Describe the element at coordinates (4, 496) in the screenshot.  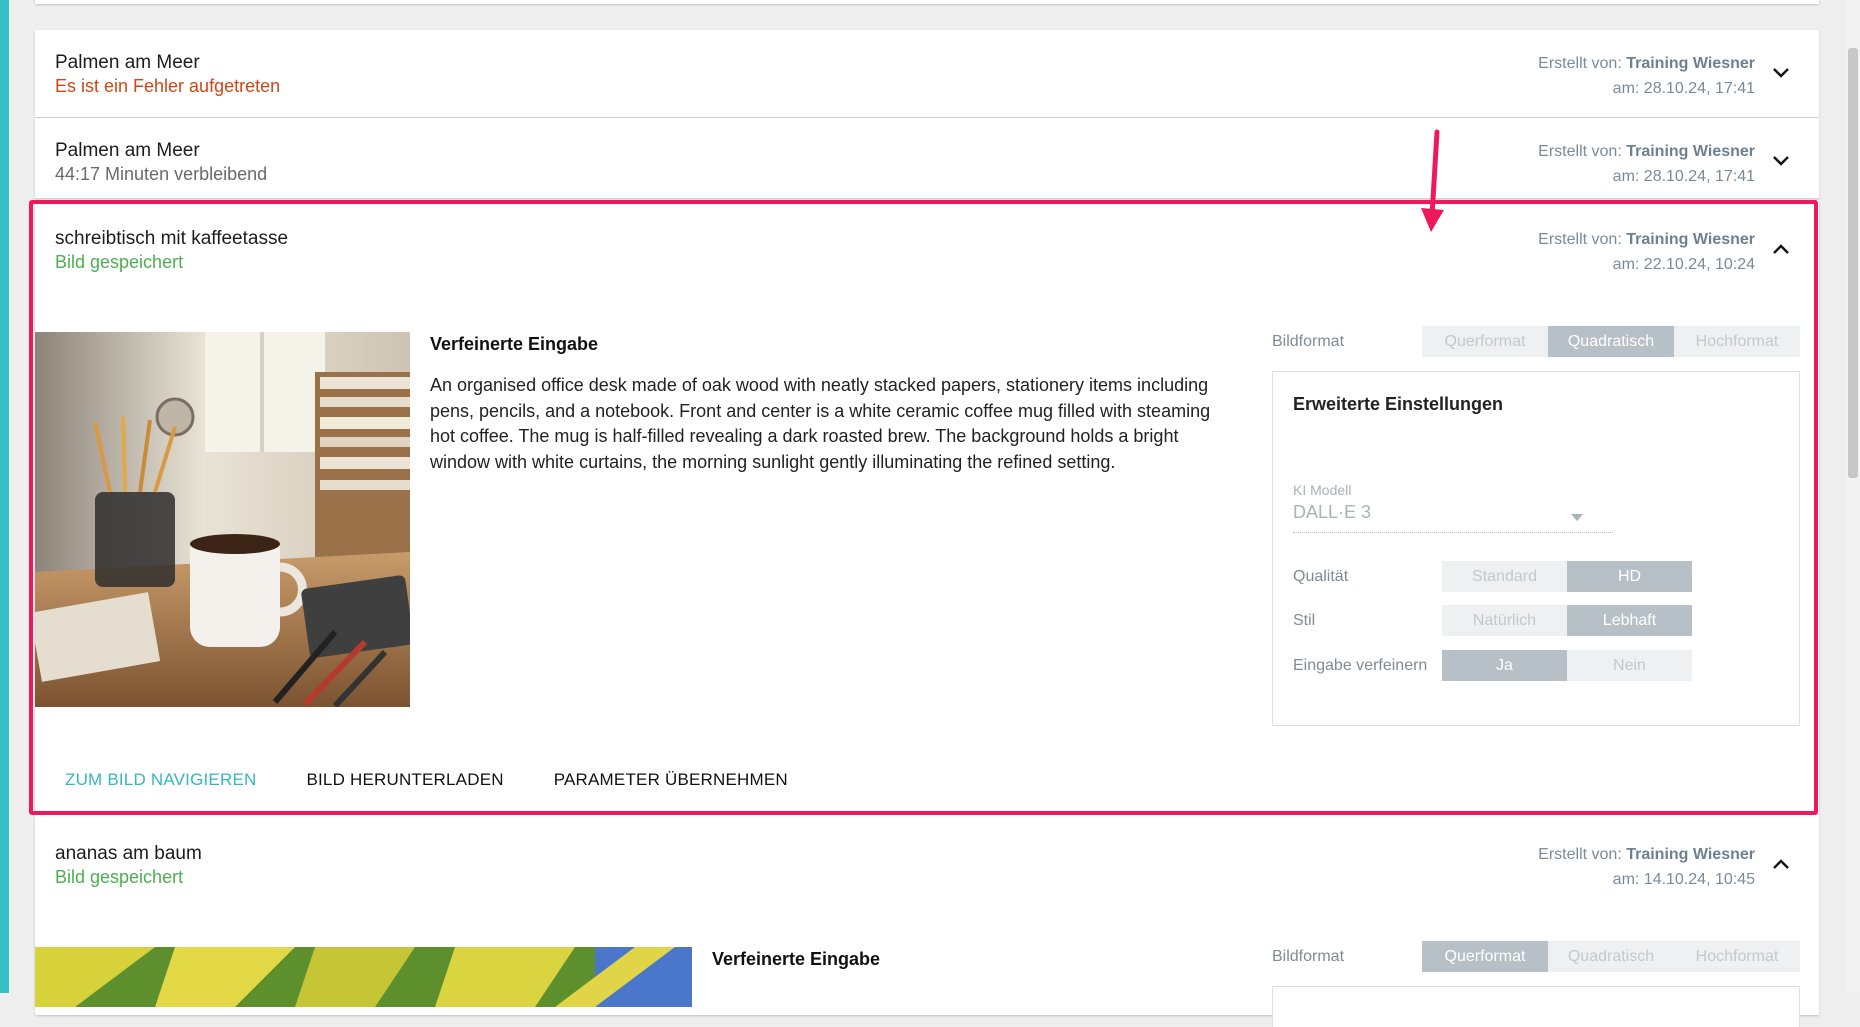
I see `left-accent-strip` at that location.